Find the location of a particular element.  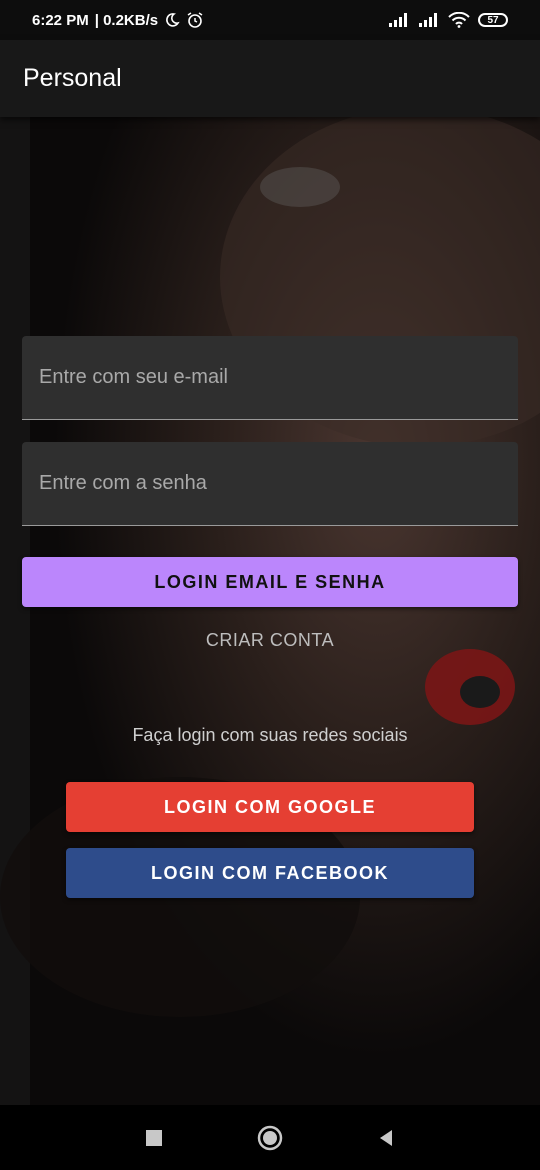

battery-icon: 57 is located at coordinates (493, 20).